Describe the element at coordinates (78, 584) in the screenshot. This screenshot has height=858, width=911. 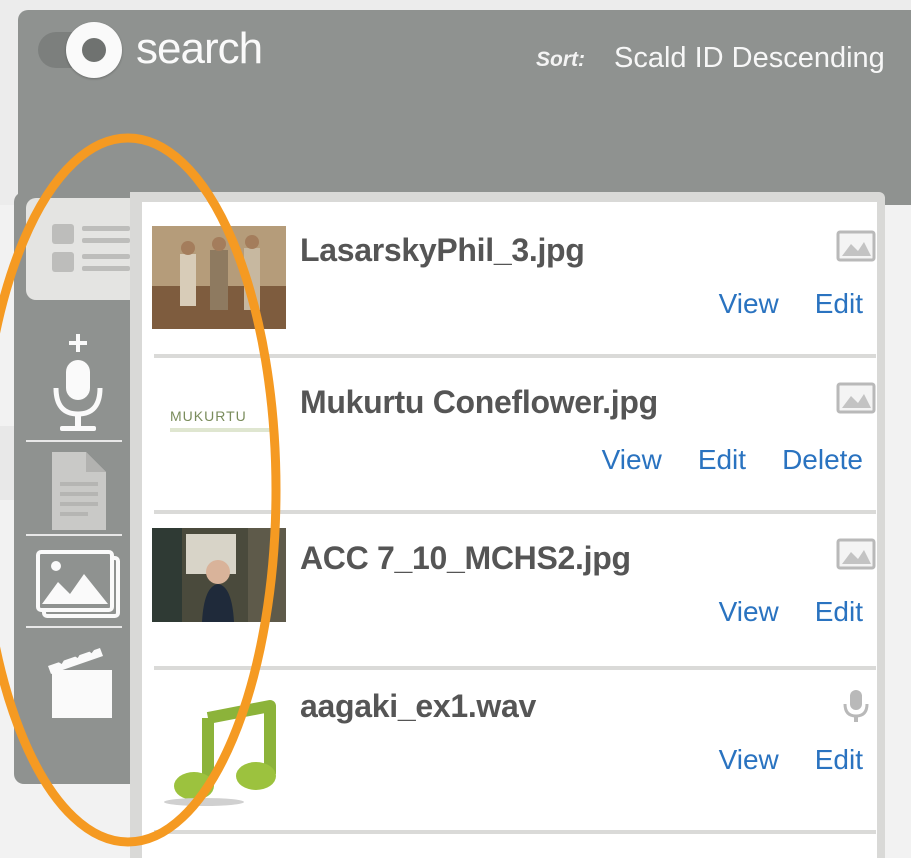
I see `image-stack-icon` at that location.